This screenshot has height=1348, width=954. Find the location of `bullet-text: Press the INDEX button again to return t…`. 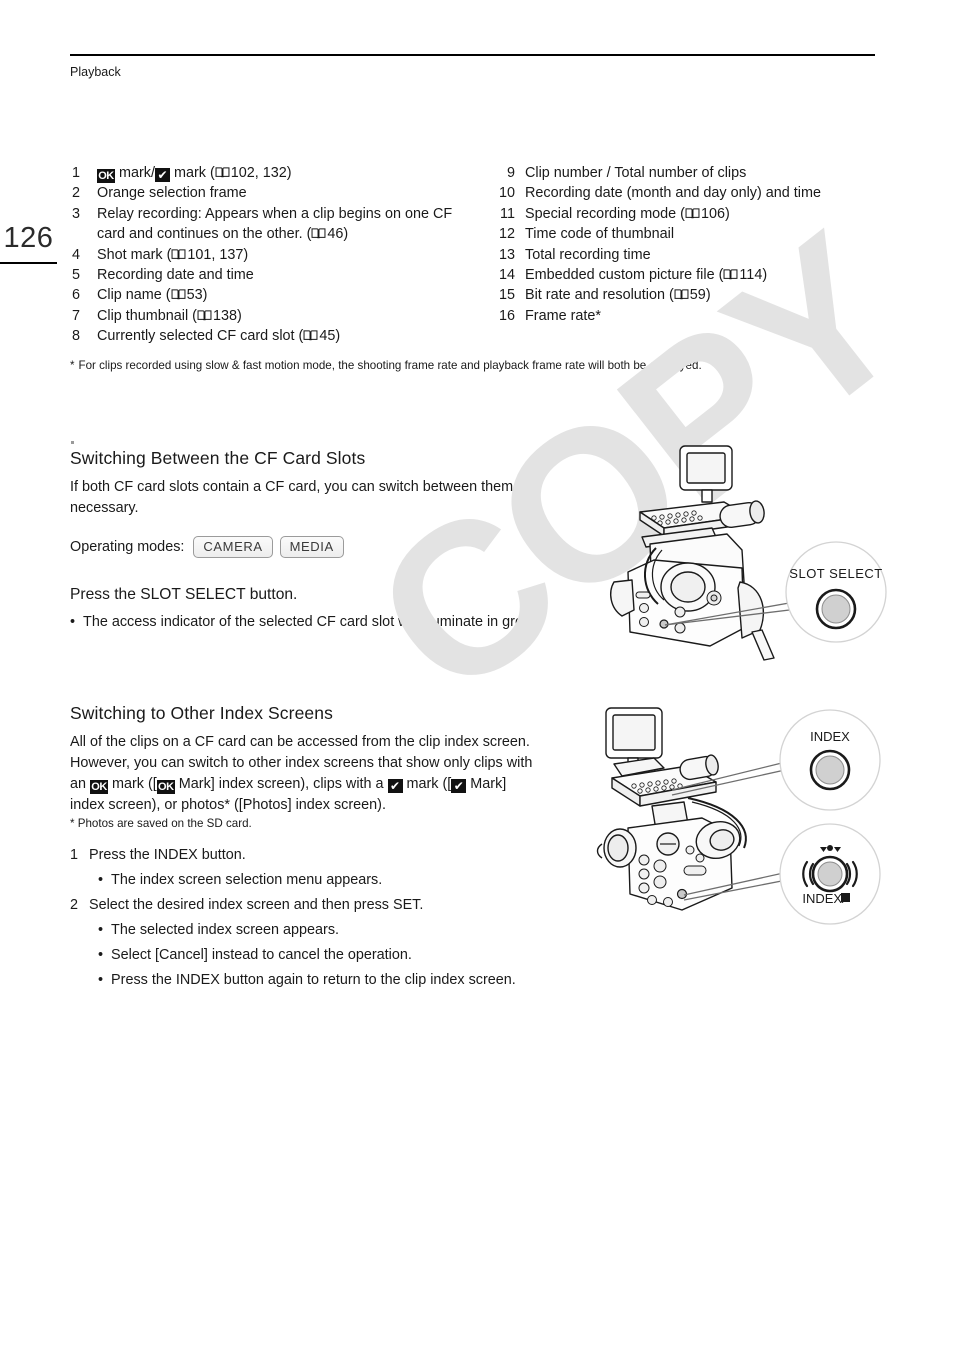

bullet-text: Press the INDEX button again to return t… is located at coordinates (313, 980).